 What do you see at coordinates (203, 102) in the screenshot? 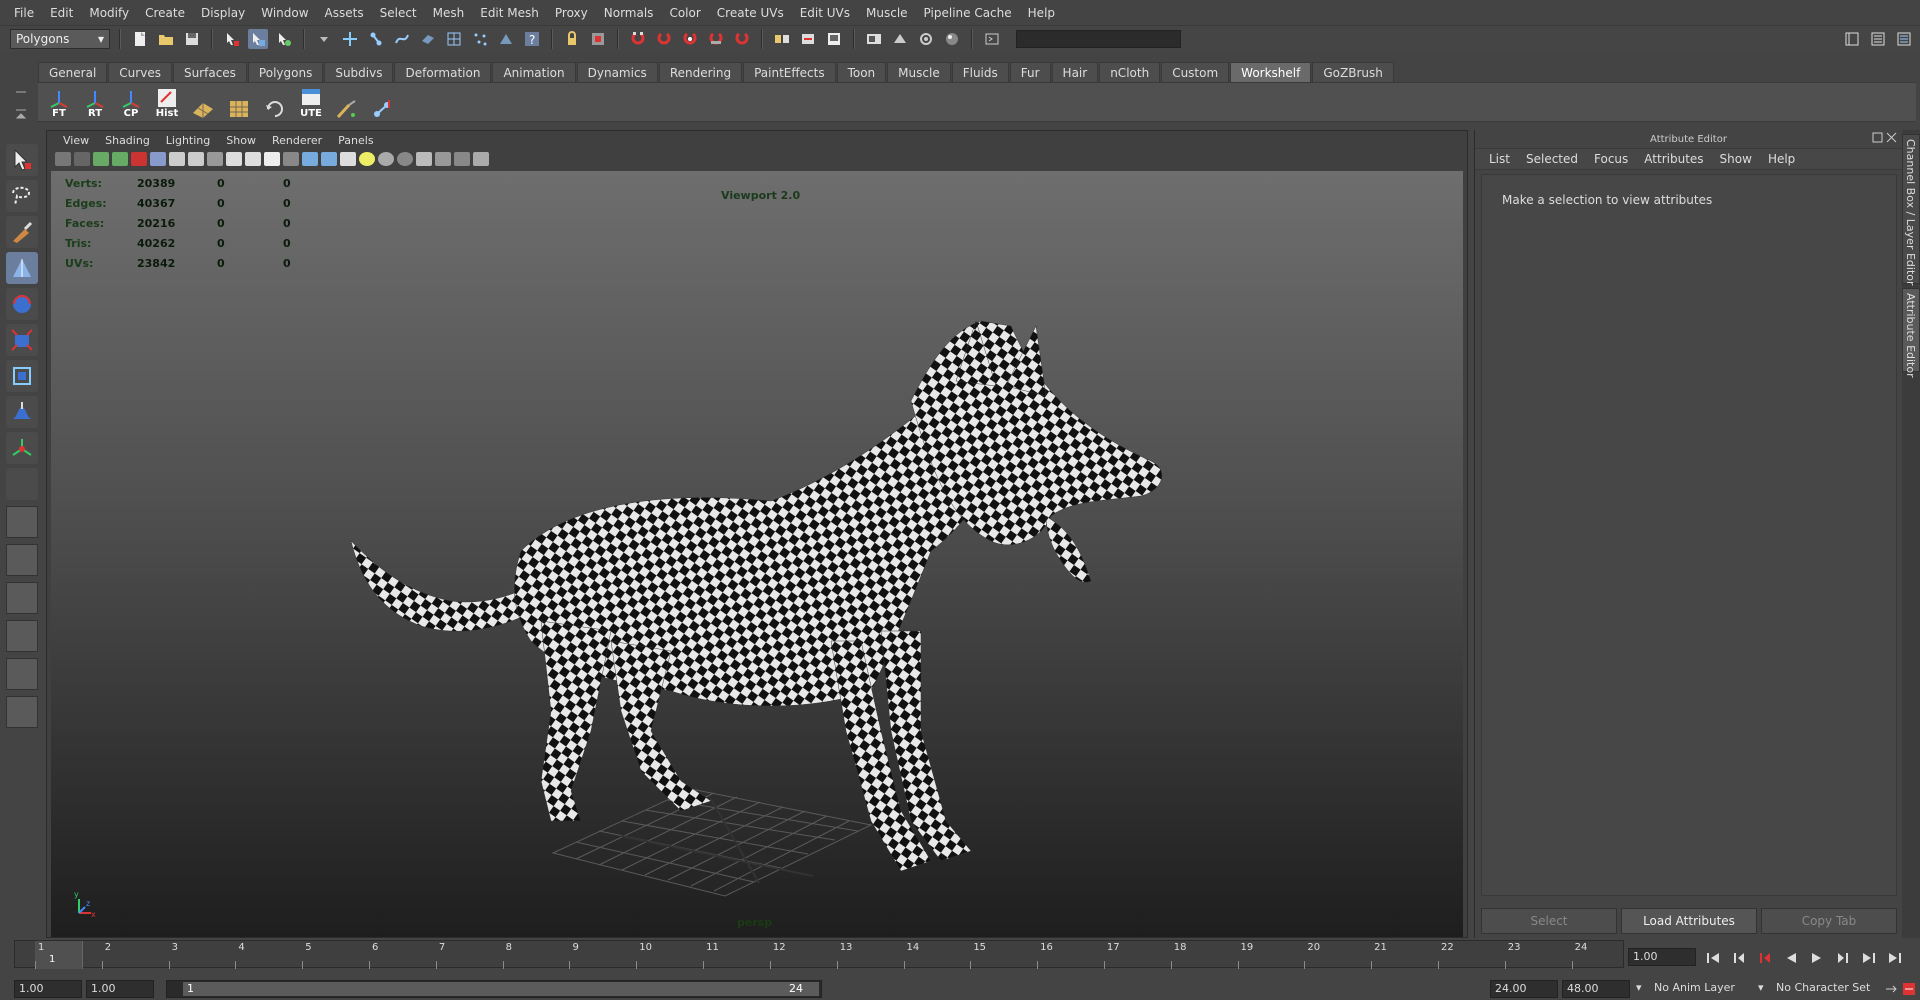
I see `shelf-button-uv-planar` at bounding box center [203, 102].